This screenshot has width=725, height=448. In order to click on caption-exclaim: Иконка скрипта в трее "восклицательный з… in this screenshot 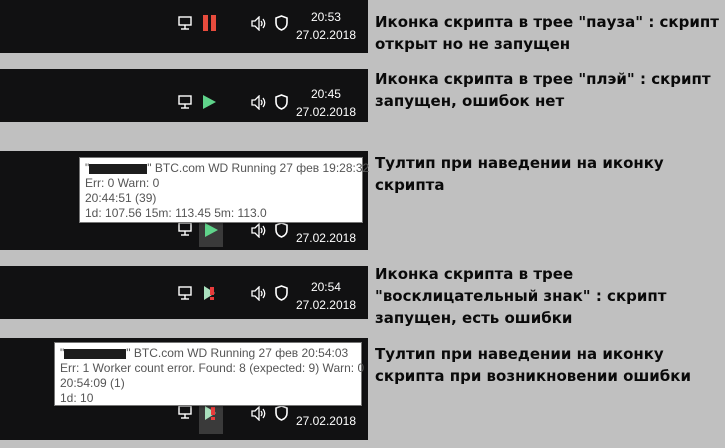, I will do `click(521, 296)`.